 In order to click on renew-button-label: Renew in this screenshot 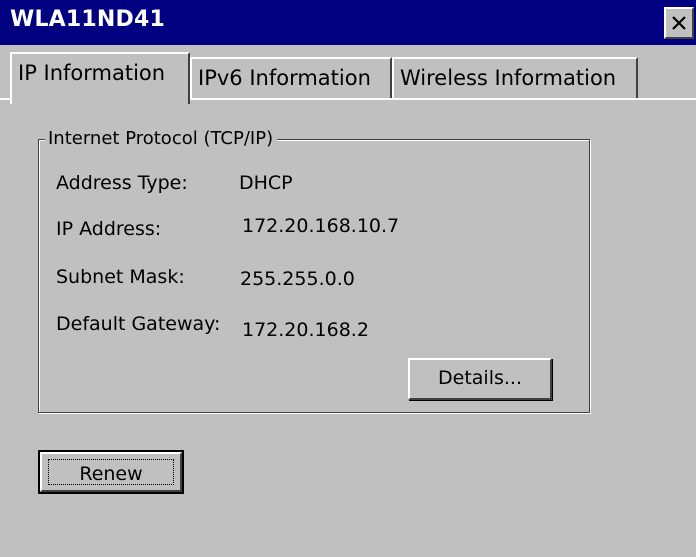, I will do `click(111, 472)`.